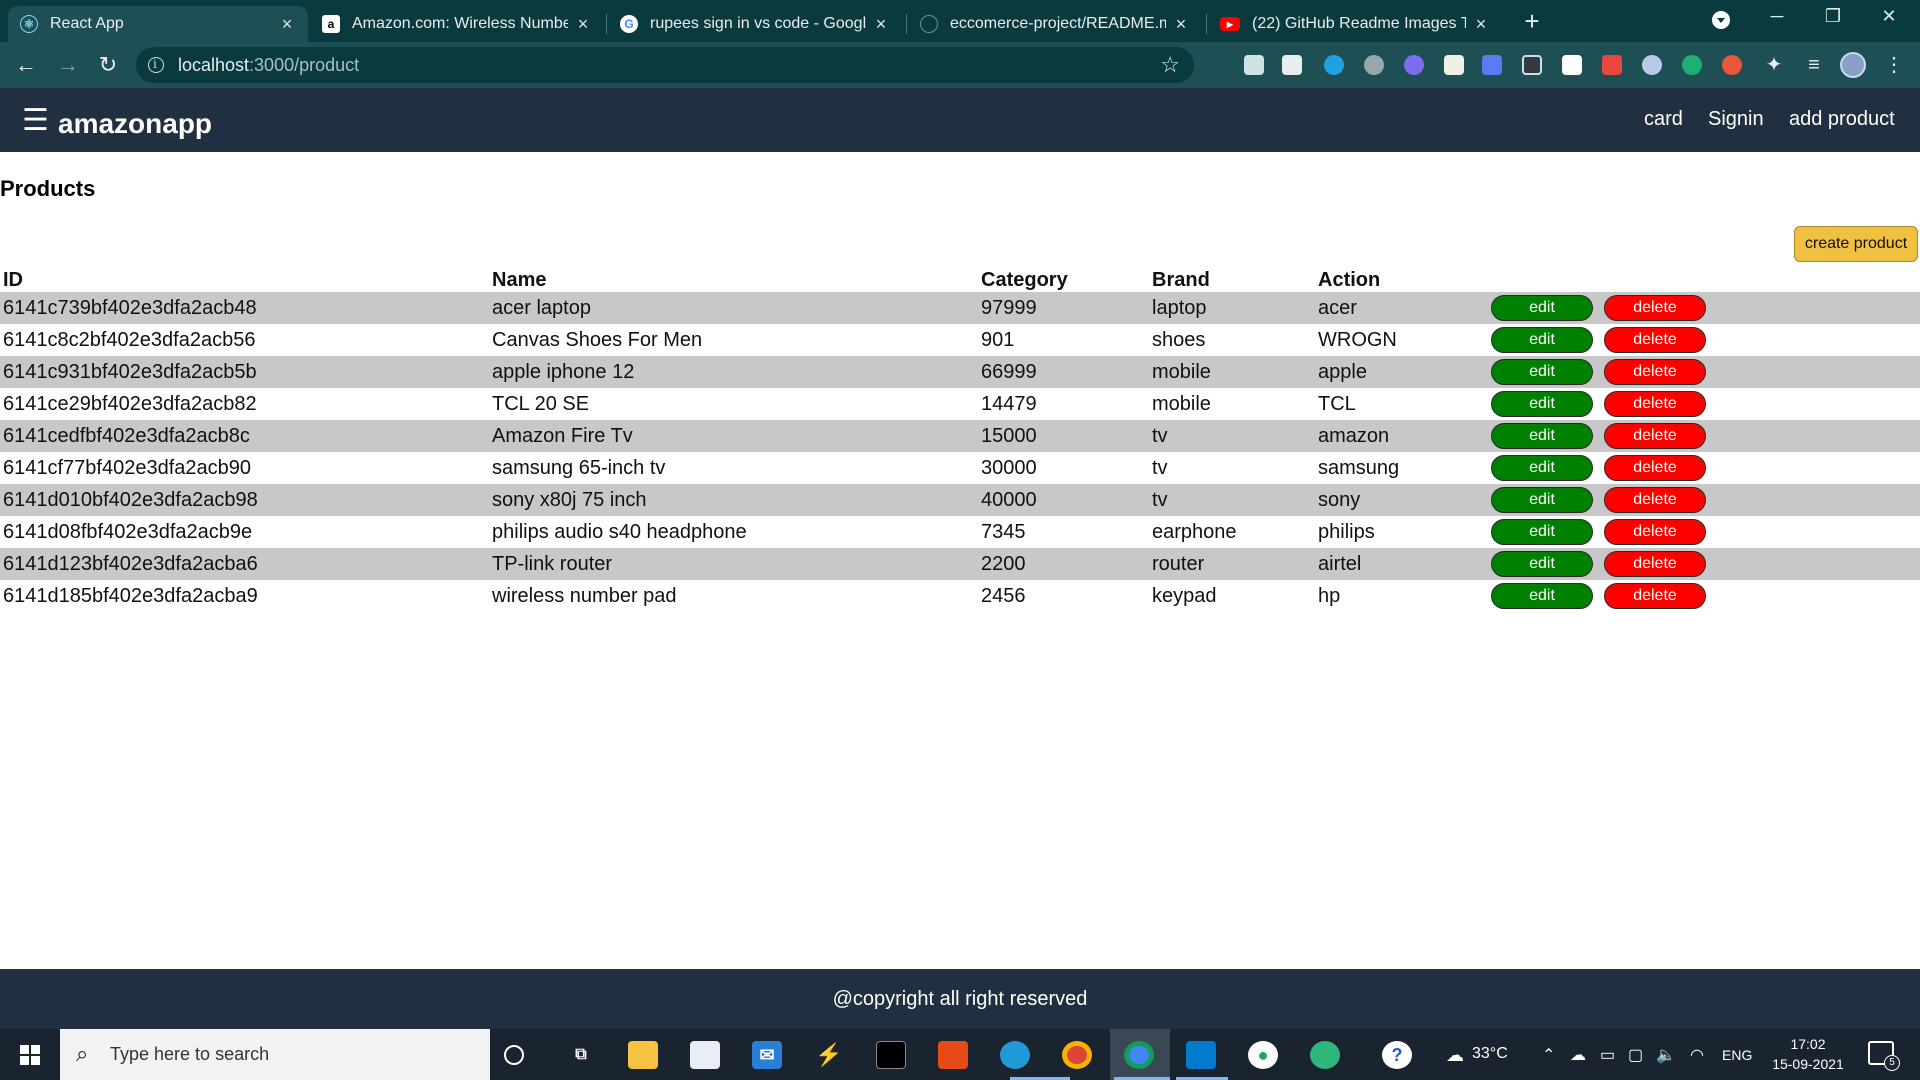  Describe the element at coordinates (135, 124) in the screenshot. I see `brand-link: amazonapp` at that location.